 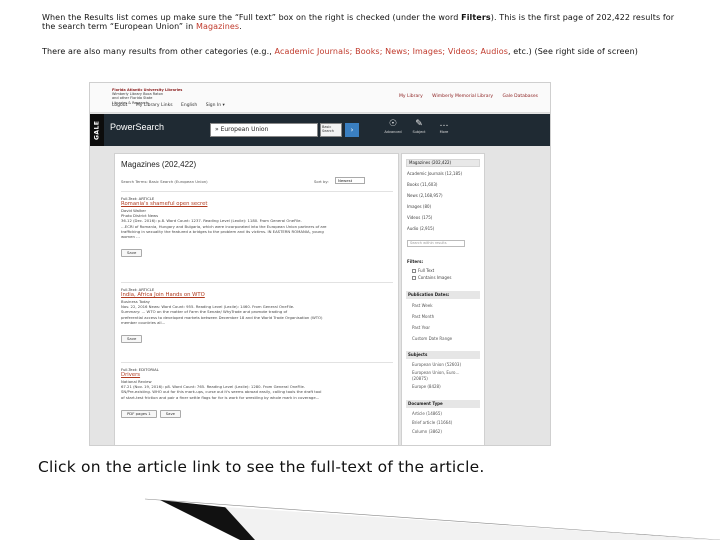 I want to click on subjects-heading: Subjects, so click(x=443, y=355).